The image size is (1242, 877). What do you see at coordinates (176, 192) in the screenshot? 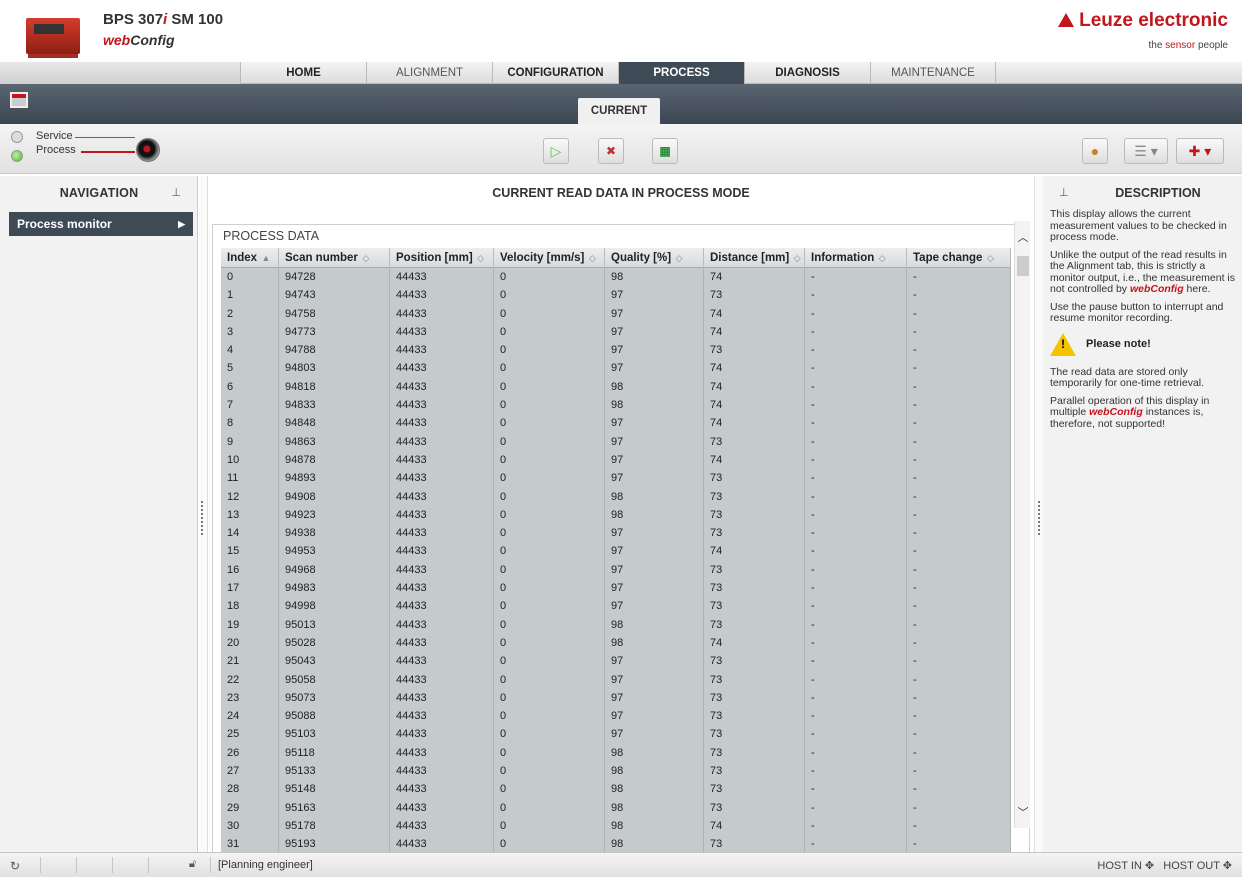
I see `pin-icon: ⊥` at bounding box center [176, 192].